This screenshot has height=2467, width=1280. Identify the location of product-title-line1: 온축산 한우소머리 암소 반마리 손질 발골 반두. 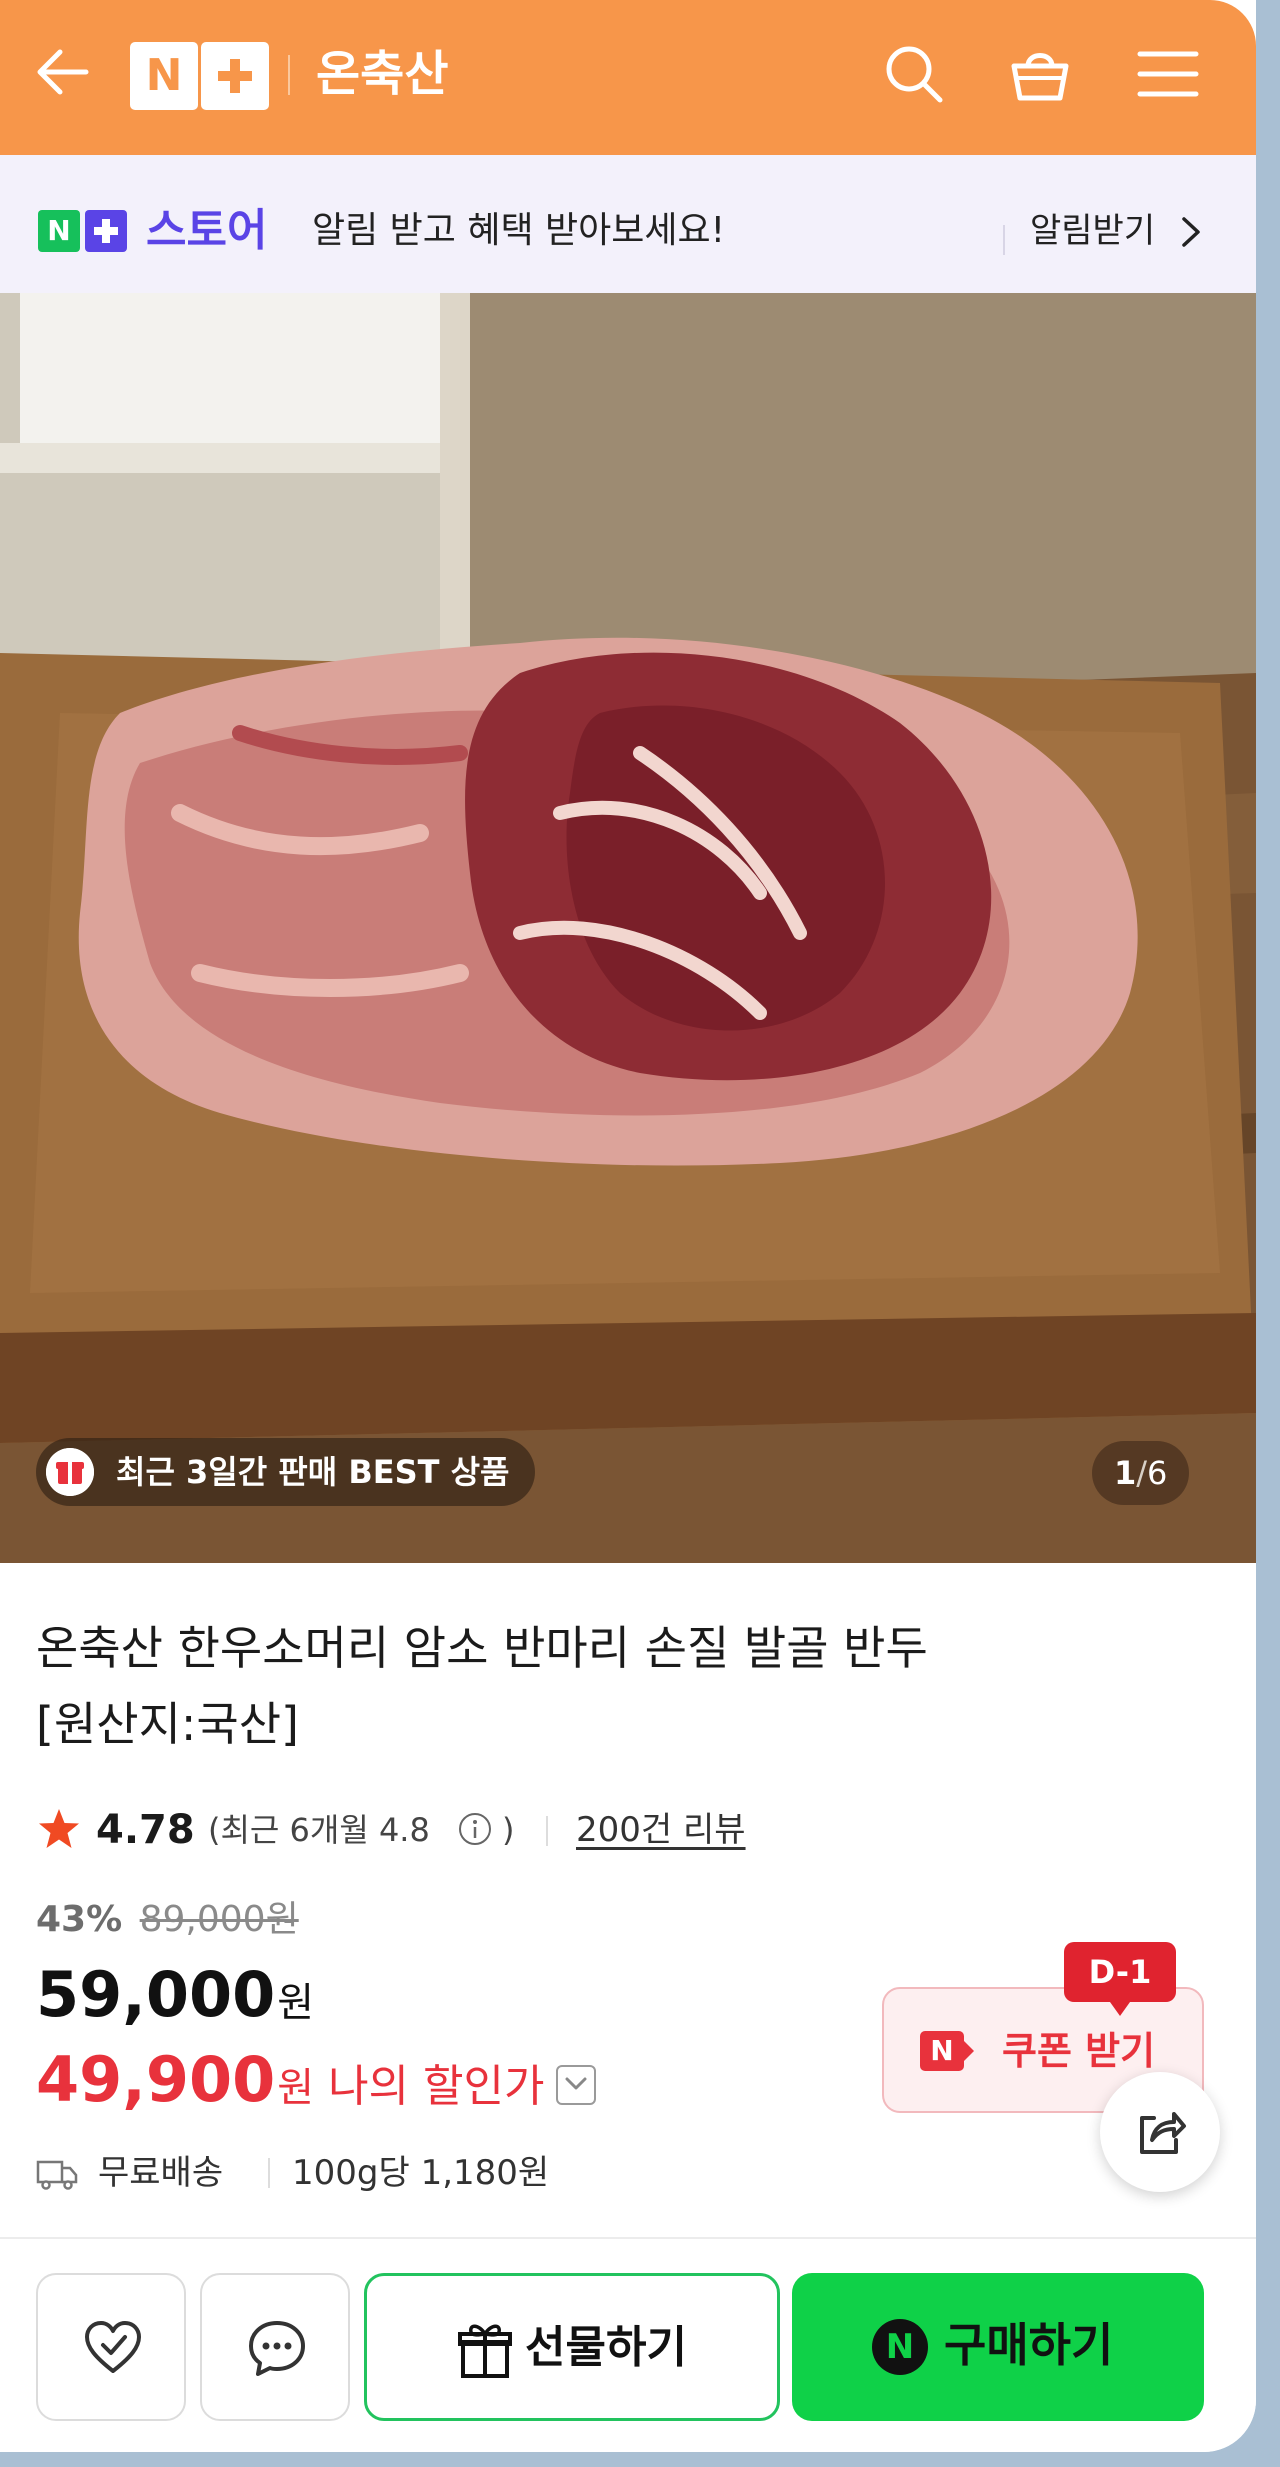
(482, 1648).